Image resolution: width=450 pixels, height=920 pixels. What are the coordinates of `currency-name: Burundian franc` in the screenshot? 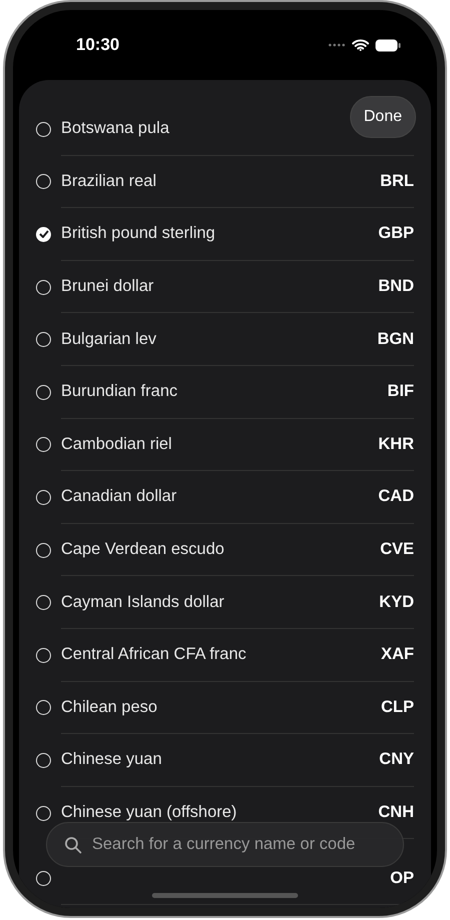 It's located at (119, 392).